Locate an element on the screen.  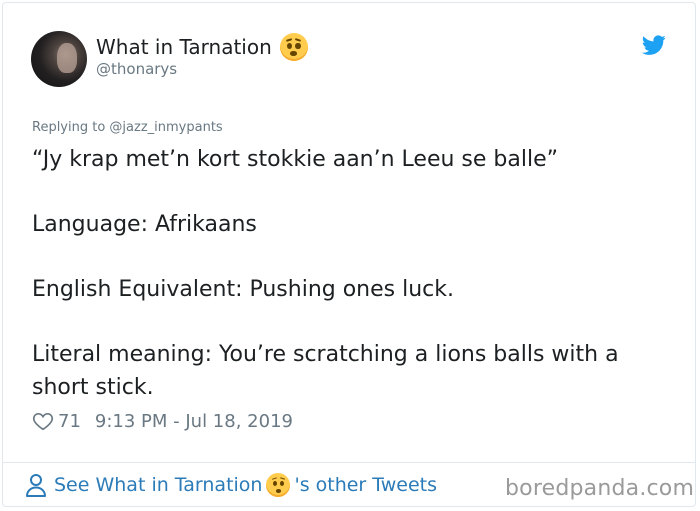
tweet-line-equivalent: English Equivalent: Pushing ones luck. is located at coordinates (243, 289).